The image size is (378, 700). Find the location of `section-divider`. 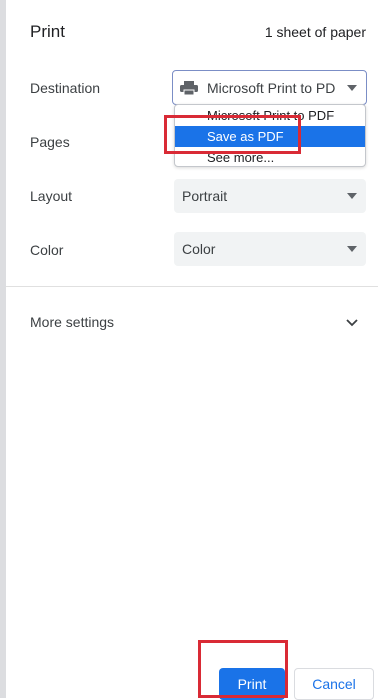

section-divider is located at coordinates (192, 286).